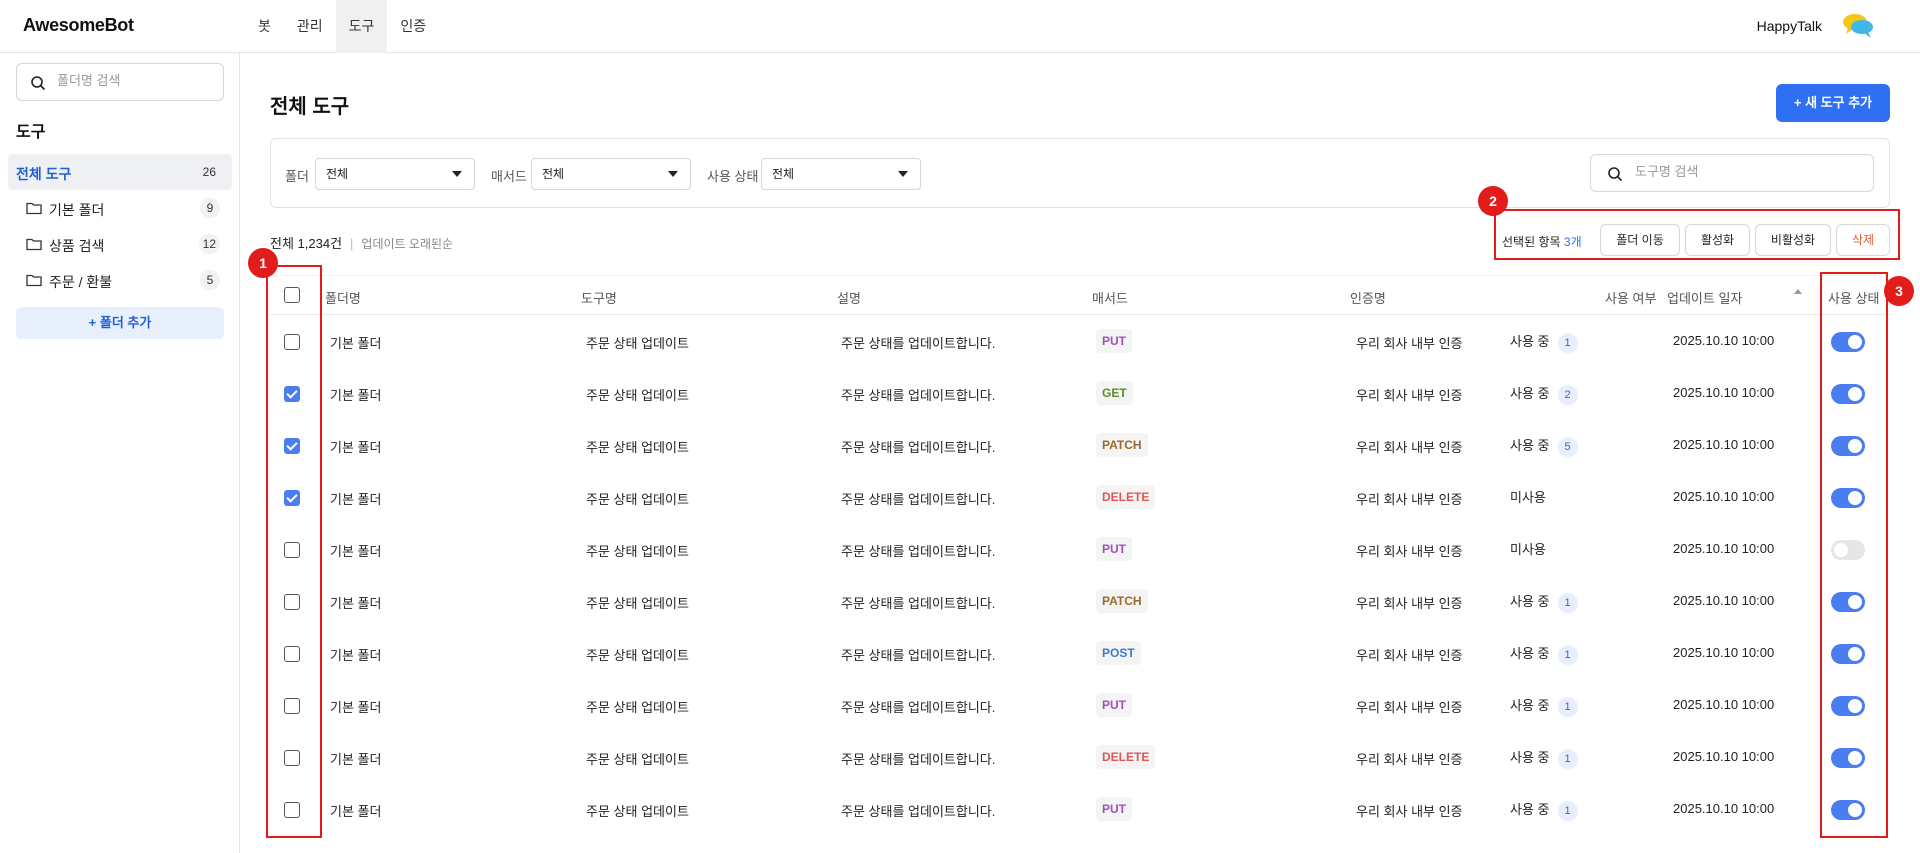  I want to click on tool-search-box, so click(1732, 173).